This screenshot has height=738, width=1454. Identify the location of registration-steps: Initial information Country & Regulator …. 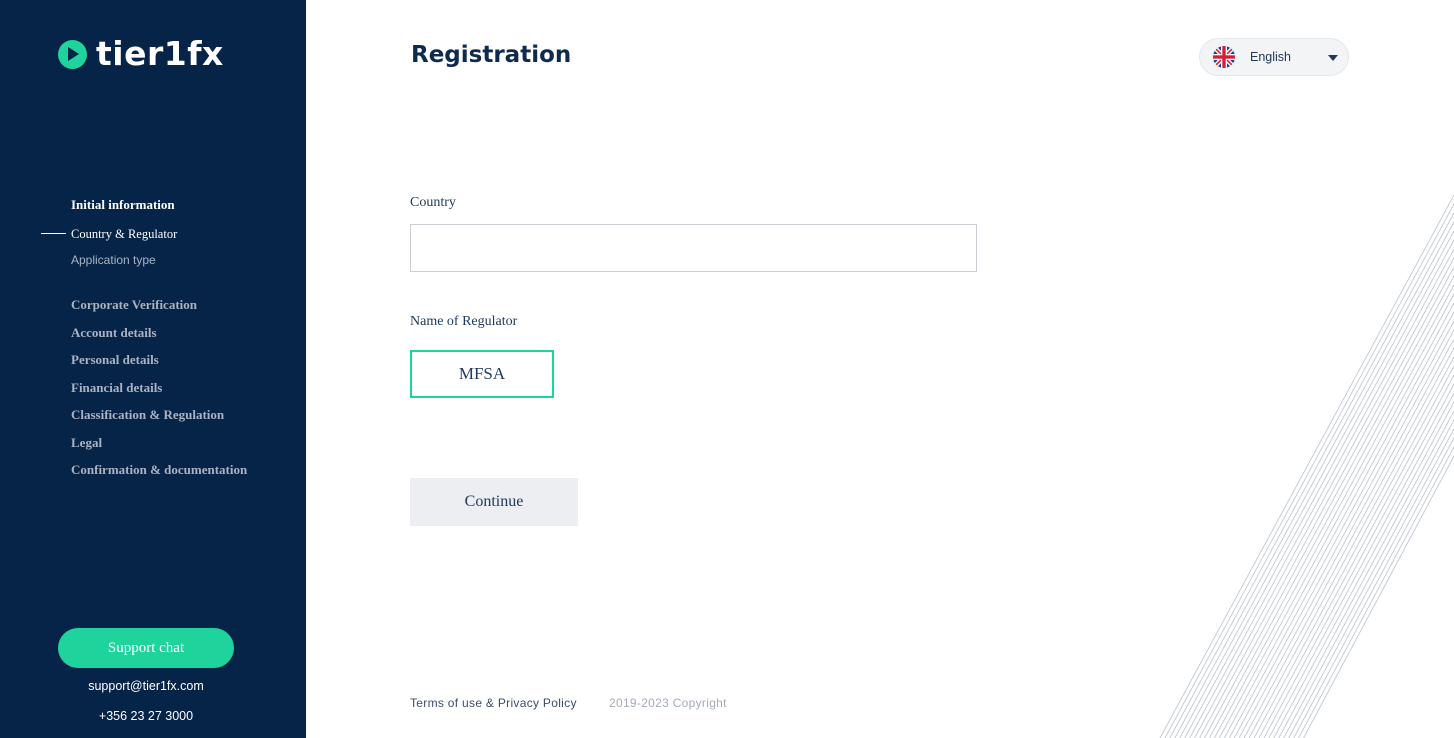
(171, 342).